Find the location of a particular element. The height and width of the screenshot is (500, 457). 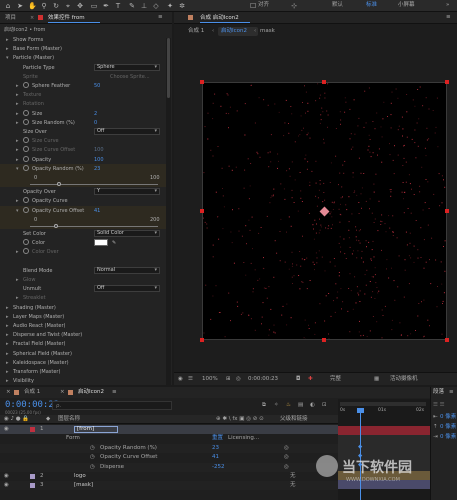

puppet-tool-icon: ✲ is located at coordinates (182, 6).